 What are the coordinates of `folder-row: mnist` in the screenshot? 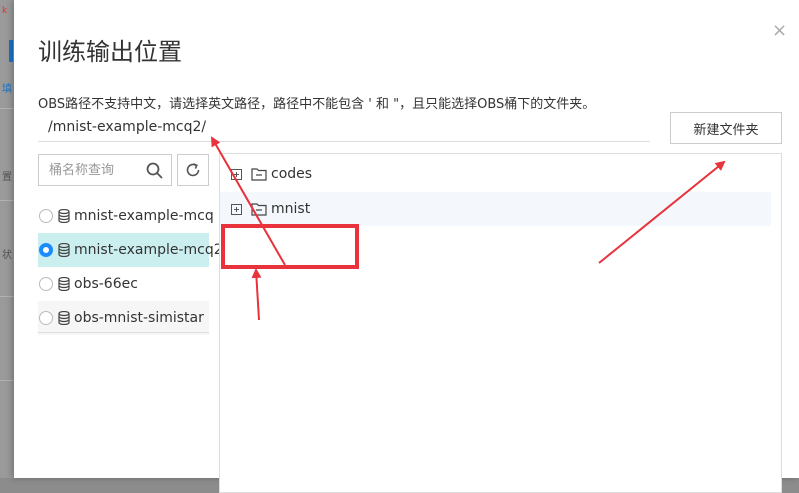 It's located at (495, 209).